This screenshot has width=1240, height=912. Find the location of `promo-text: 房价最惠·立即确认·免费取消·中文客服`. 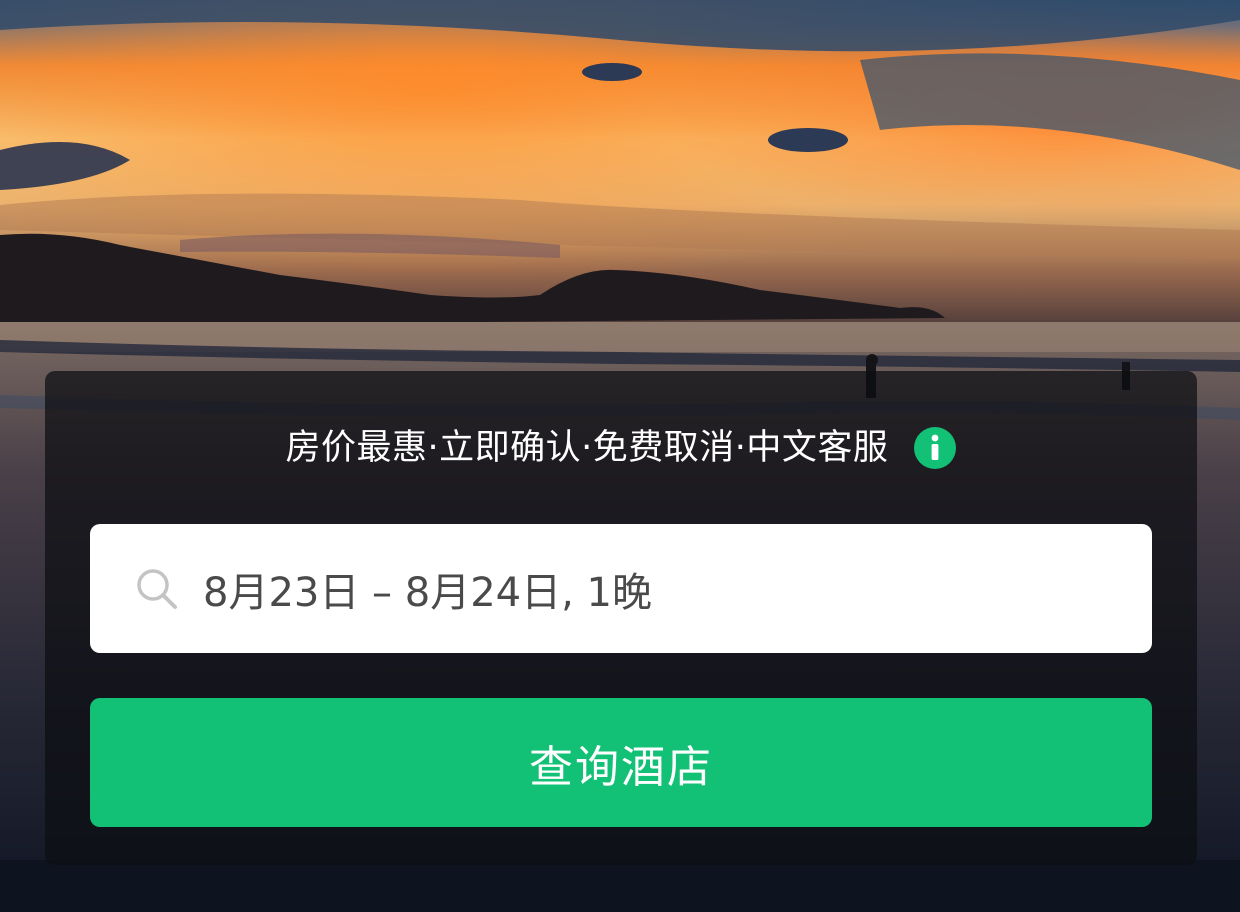

promo-text: 房价最惠·立即确认·免费取消·中文客服 is located at coordinates (587, 448).